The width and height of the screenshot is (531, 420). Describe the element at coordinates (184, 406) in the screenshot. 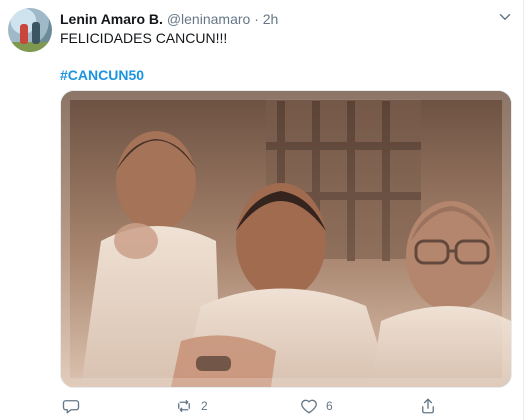

I see `retweet-icon` at that location.